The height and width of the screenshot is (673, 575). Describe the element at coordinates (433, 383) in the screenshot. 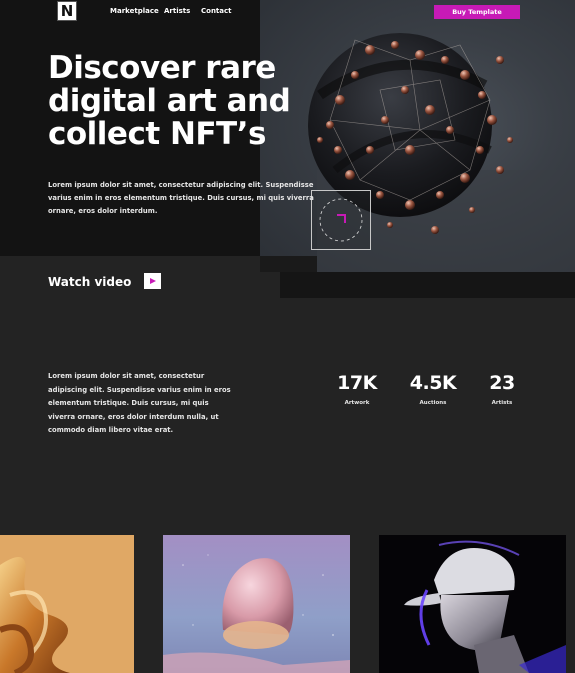

I see `stat-value: 4.5K` at that location.